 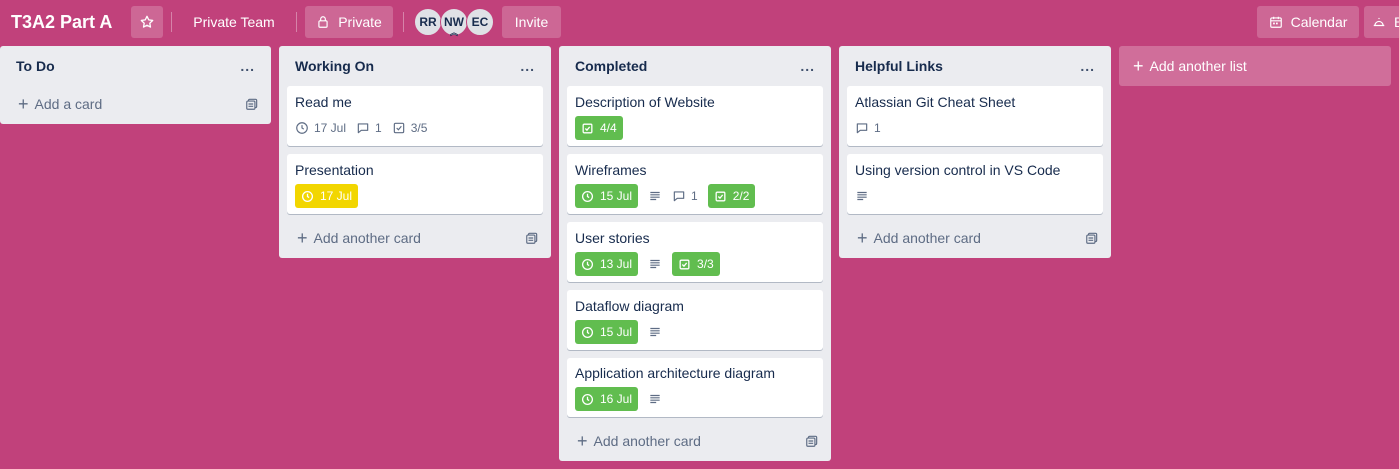 What do you see at coordinates (975, 116) in the screenshot?
I see `card: Atlassian Git Cheat Sheet 1` at bounding box center [975, 116].